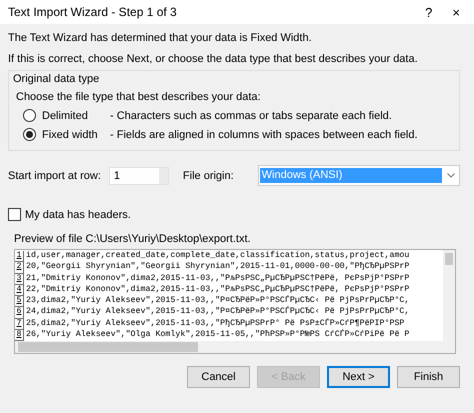 Image resolution: width=474 pixels, height=413 pixels. What do you see at coordinates (160, 38) in the screenshot?
I see `intro-text: The Text Wizard has determined that your data is Fixed Width.` at bounding box center [160, 38].